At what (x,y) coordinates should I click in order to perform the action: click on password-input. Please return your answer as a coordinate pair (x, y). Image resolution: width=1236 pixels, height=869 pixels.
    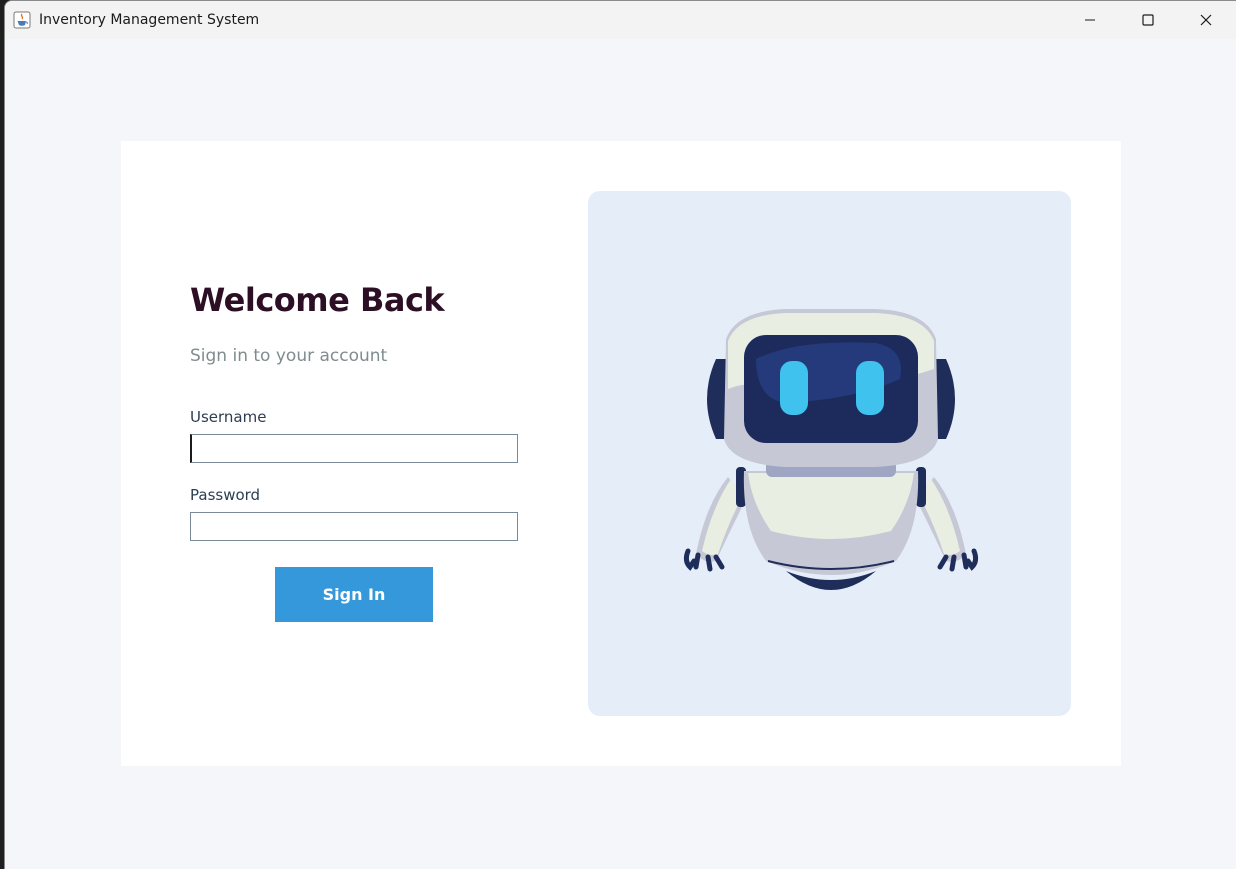
    Looking at the image, I should click on (354, 526).